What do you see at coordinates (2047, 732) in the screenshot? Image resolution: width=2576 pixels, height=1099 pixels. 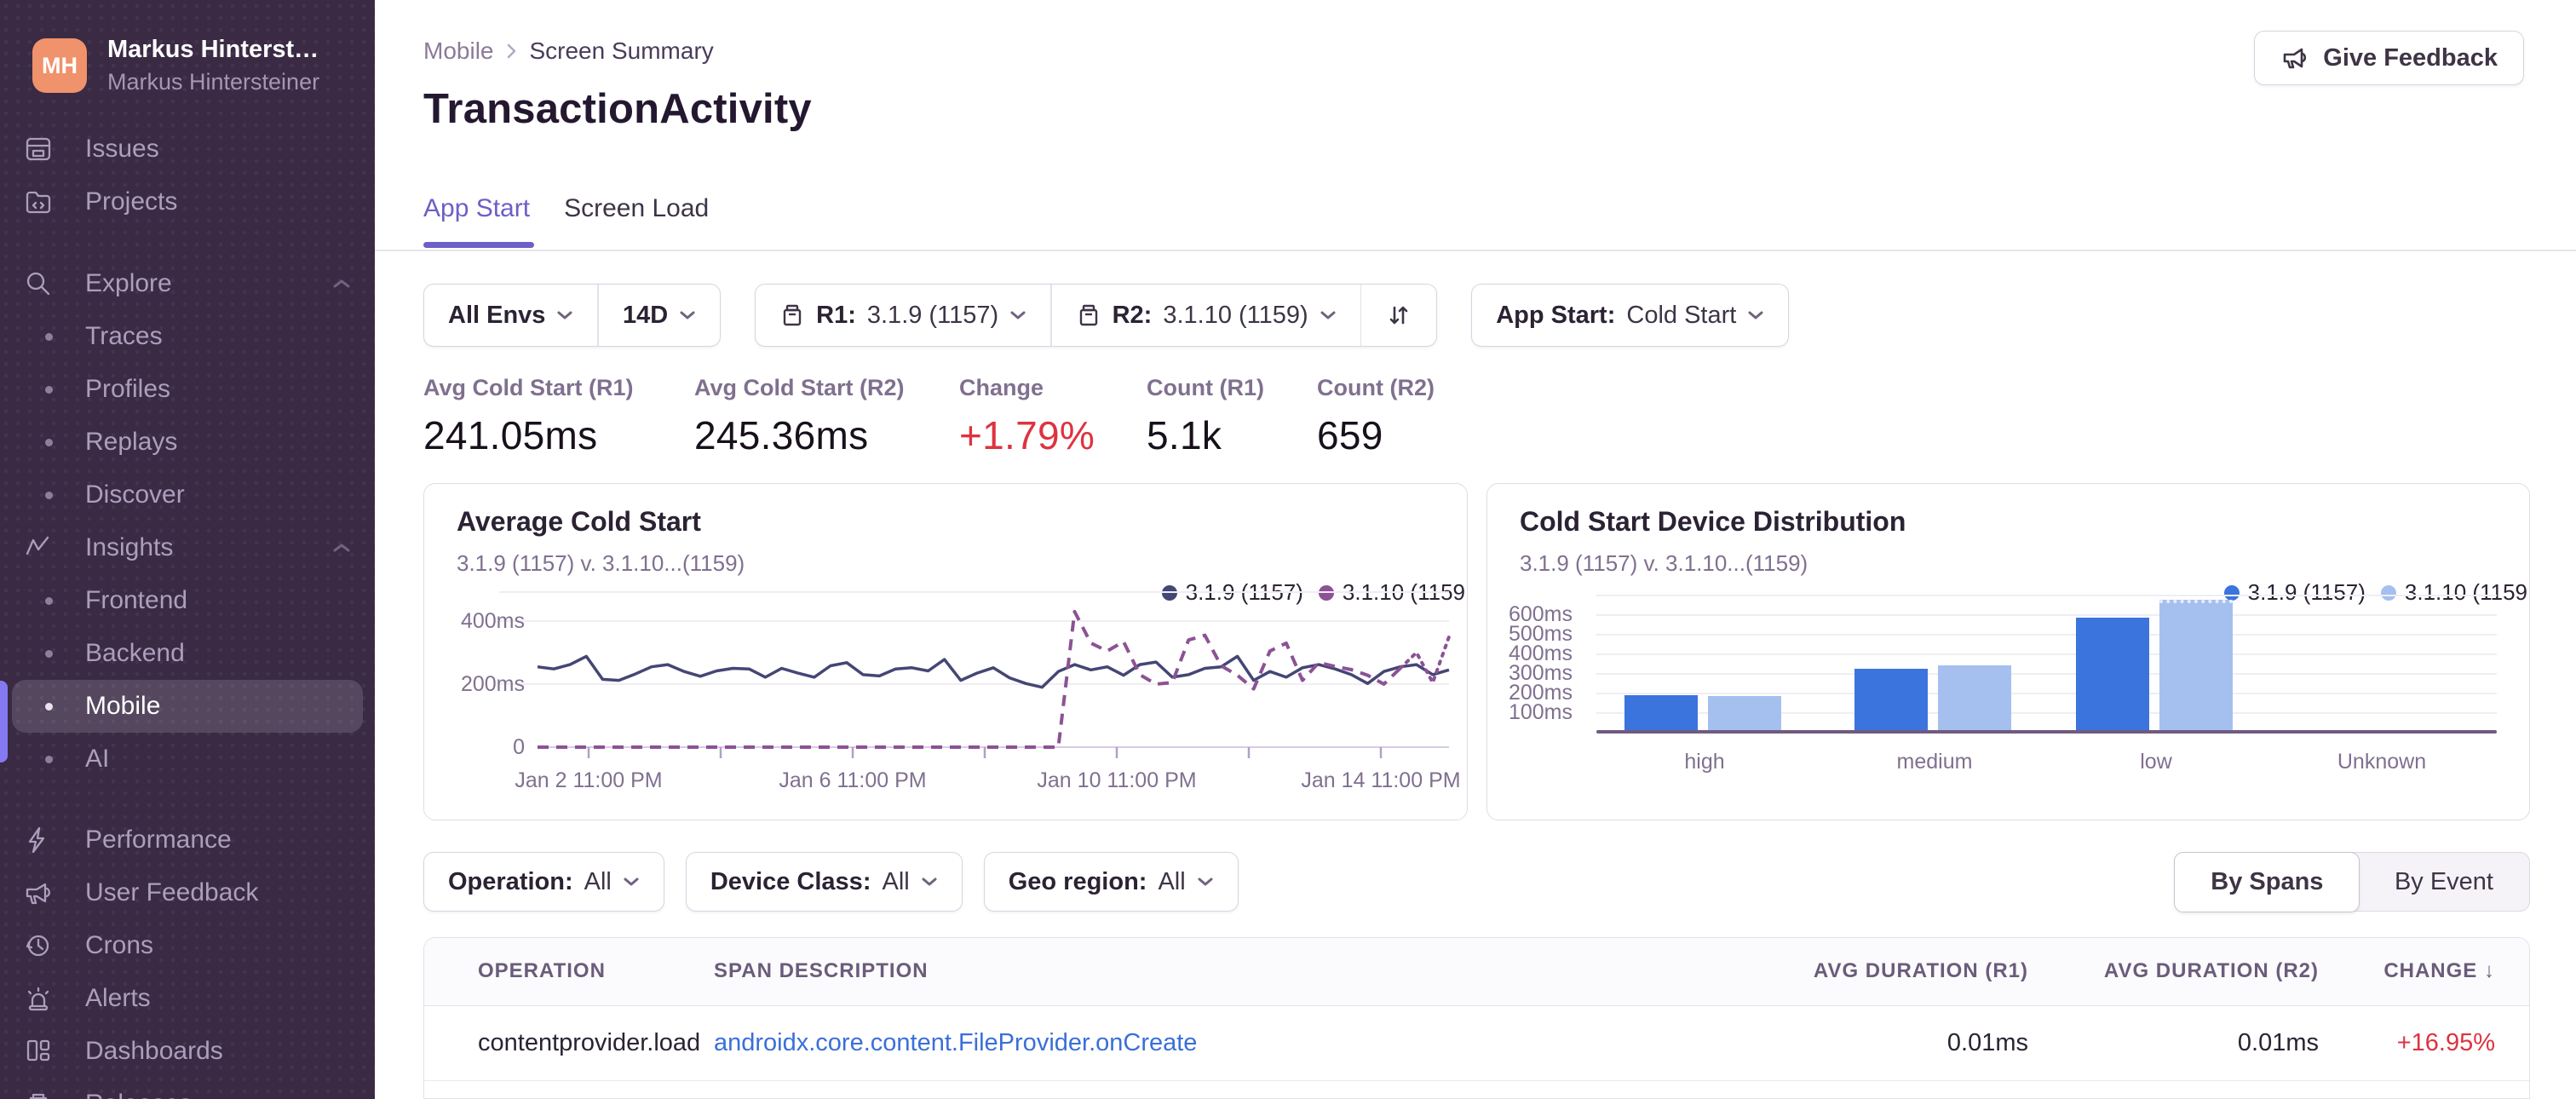 I see `x-axis-line` at bounding box center [2047, 732].